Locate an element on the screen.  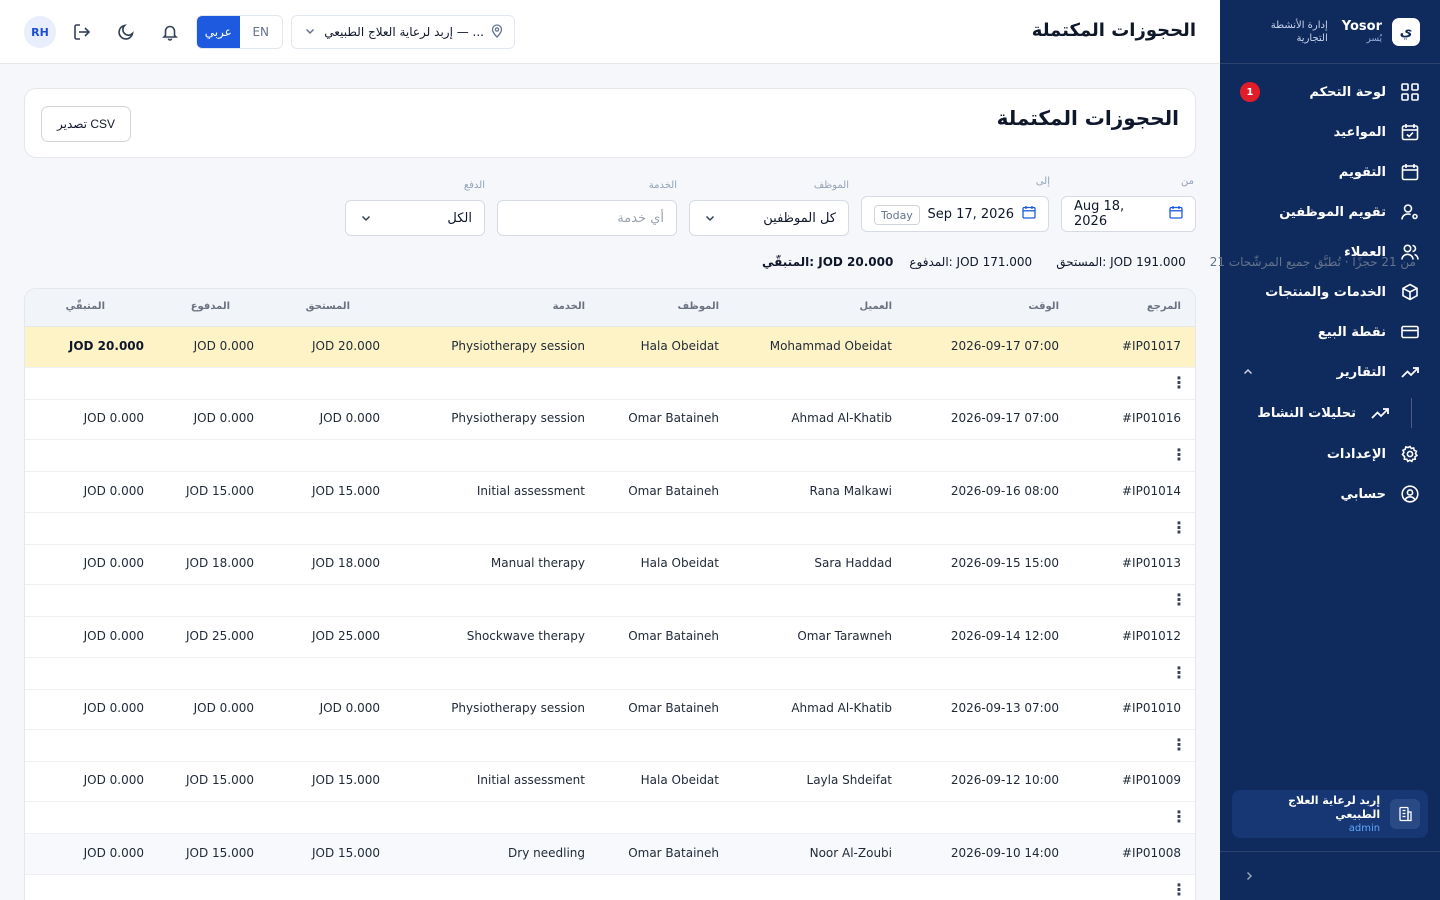
sidebar-item-pos: نقطة البيع is located at coordinates (1330, 332).